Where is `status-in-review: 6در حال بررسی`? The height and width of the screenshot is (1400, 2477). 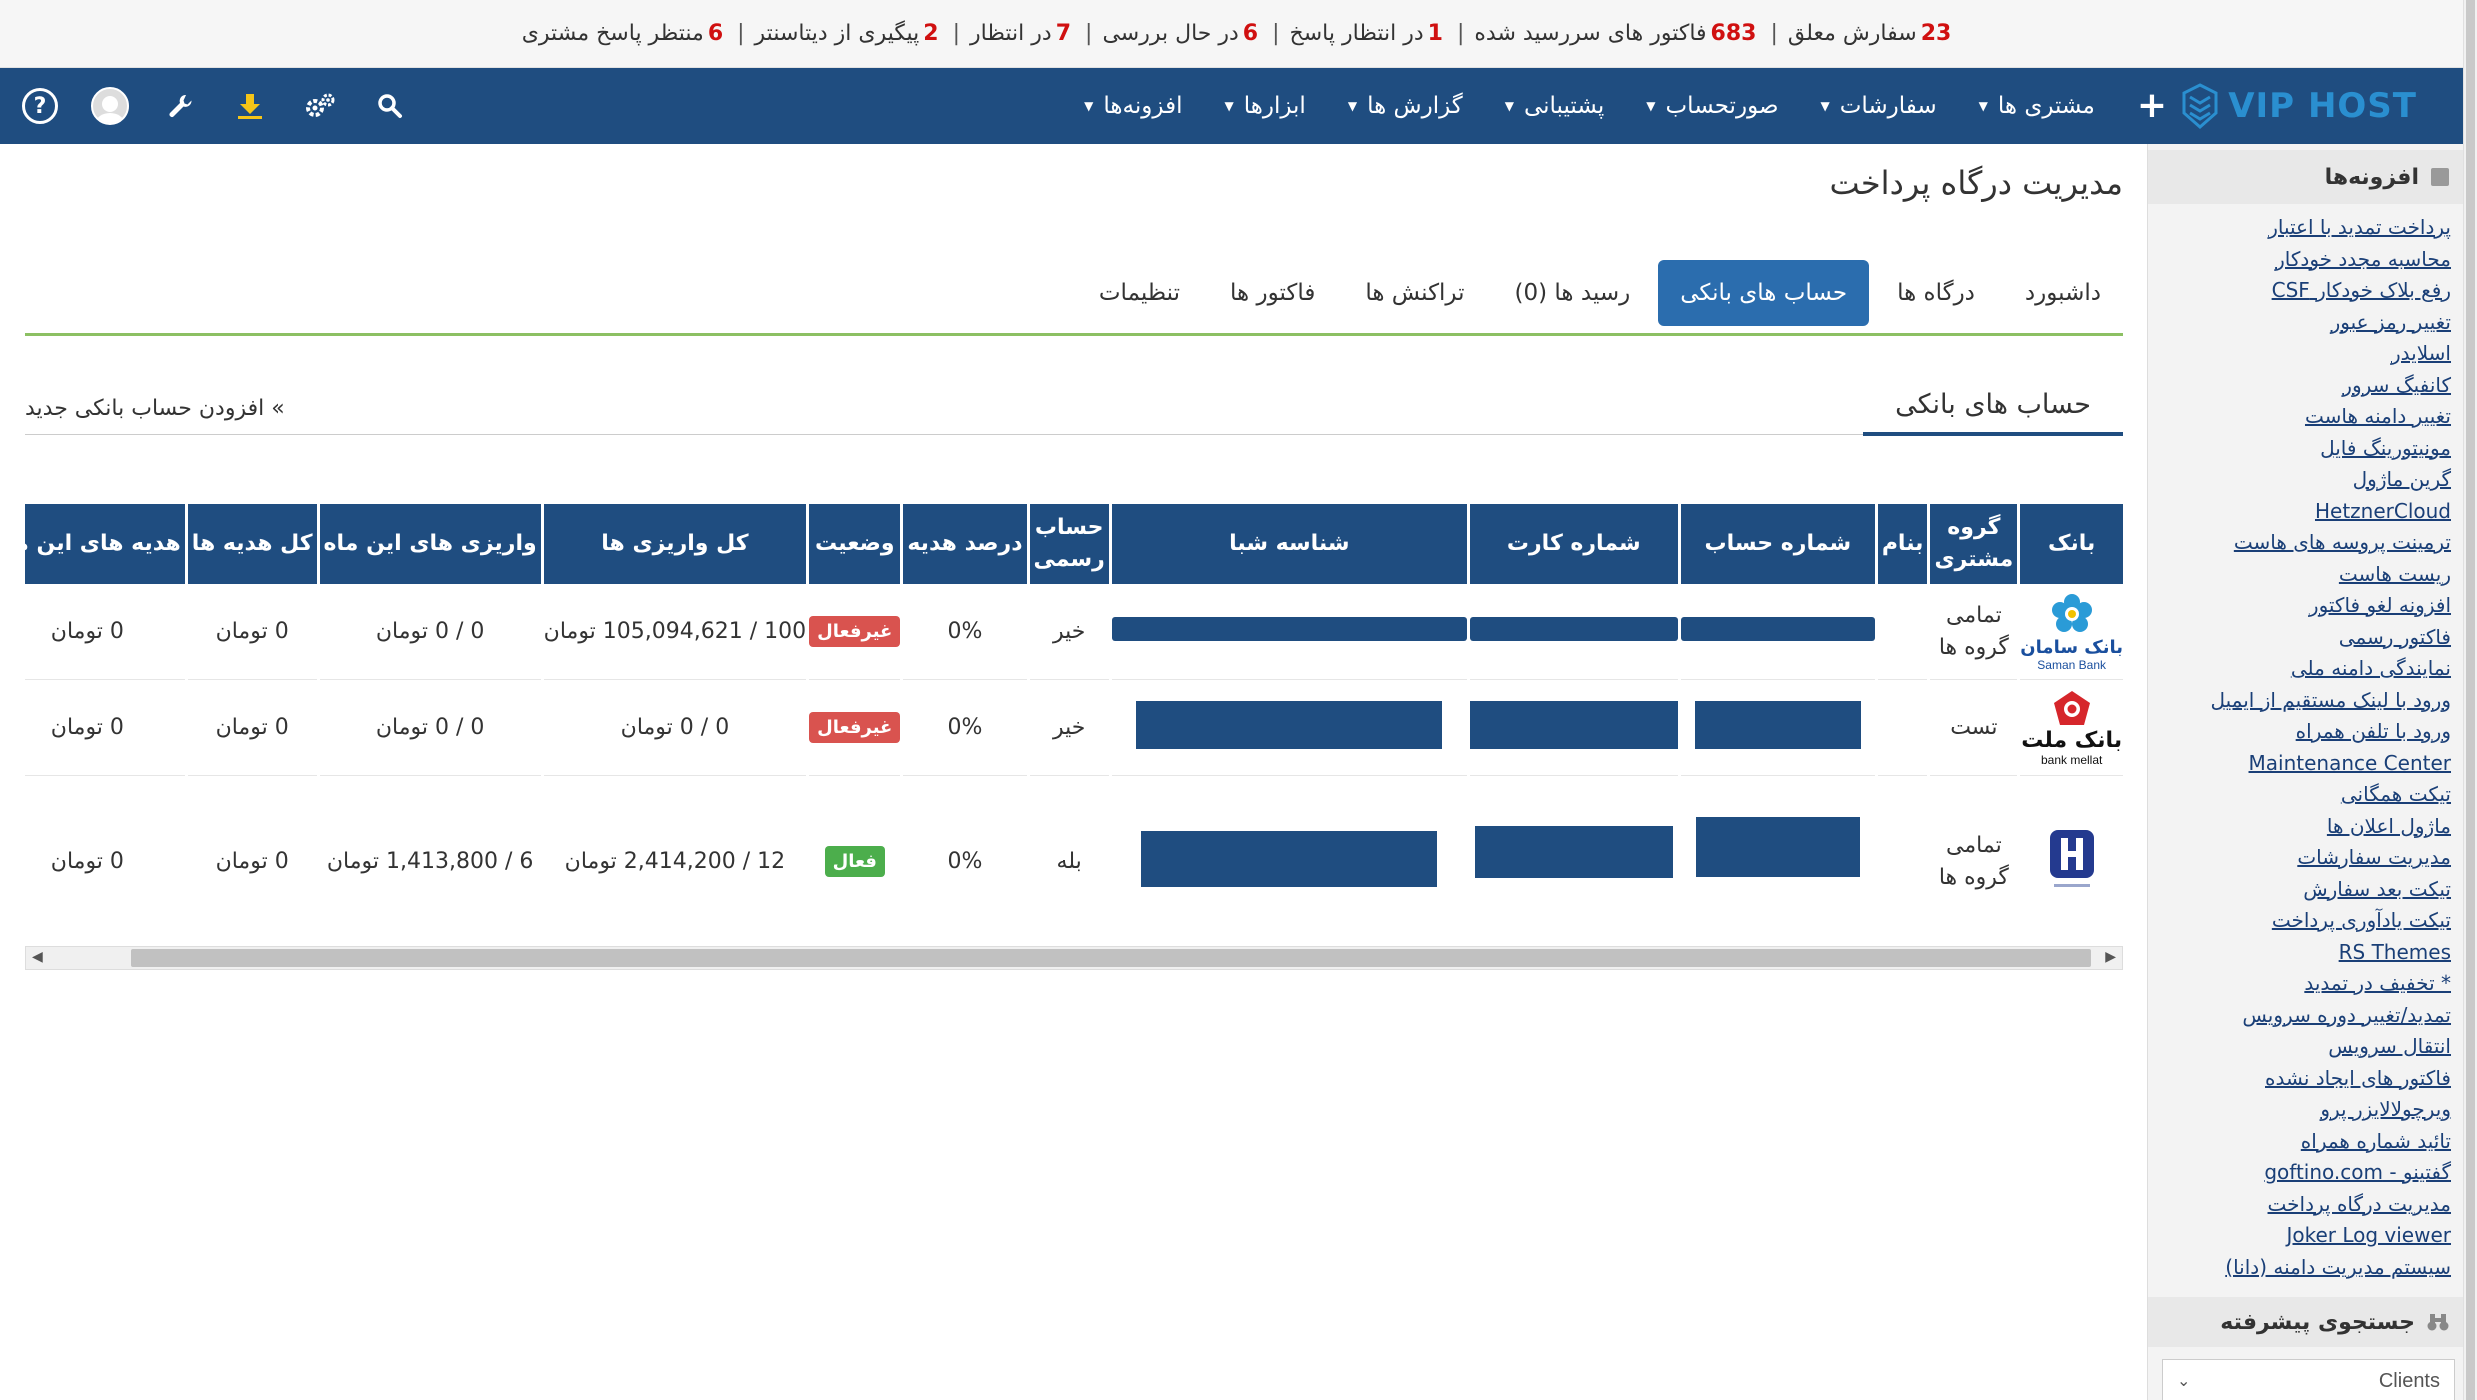
status-in-review: 6در حال بررسی is located at coordinates (1182, 33).